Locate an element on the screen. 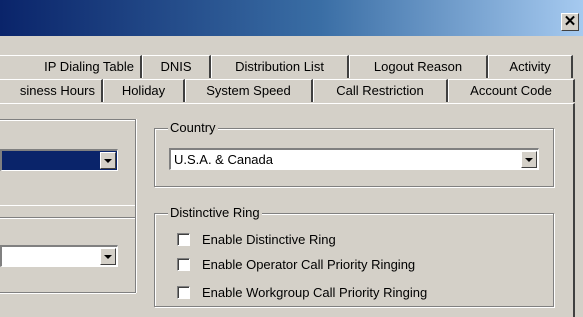 The width and height of the screenshot is (583, 317). tab-system-speed: System Speed is located at coordinates (249, 90).